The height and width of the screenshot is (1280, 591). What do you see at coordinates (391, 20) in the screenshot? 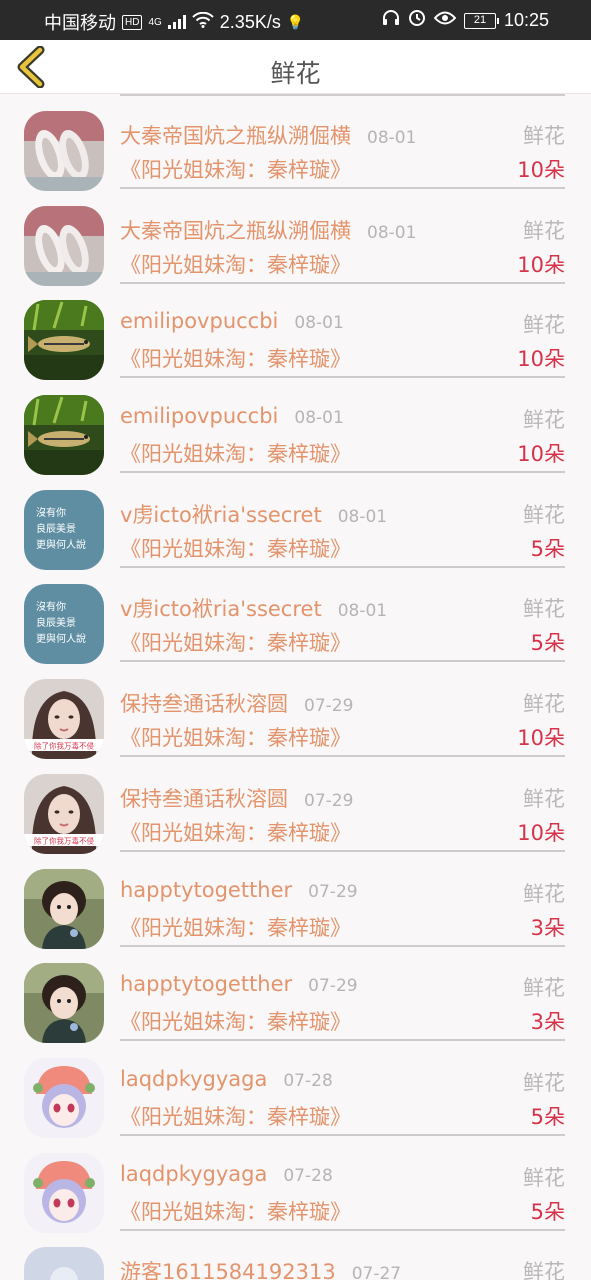
I see `headset-icon` at bounding box center [391, 20].